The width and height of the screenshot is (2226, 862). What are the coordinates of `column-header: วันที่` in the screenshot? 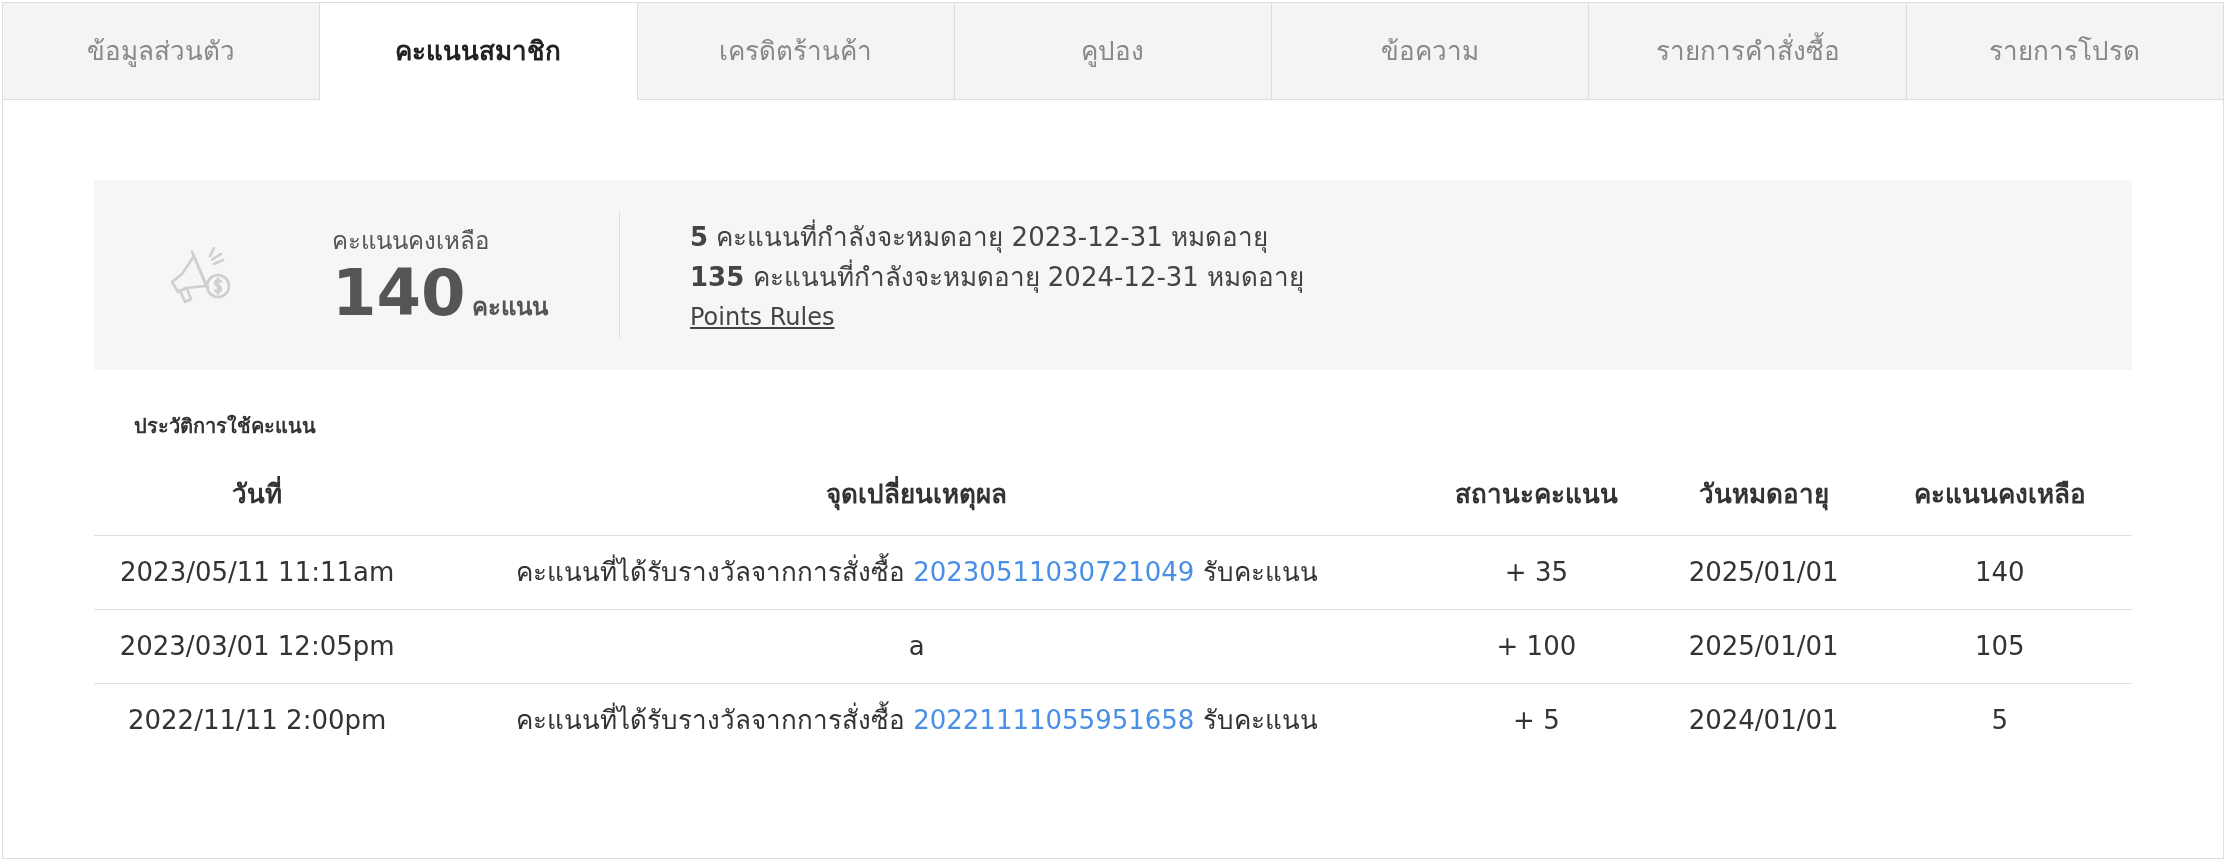 It's located at (257, 493).